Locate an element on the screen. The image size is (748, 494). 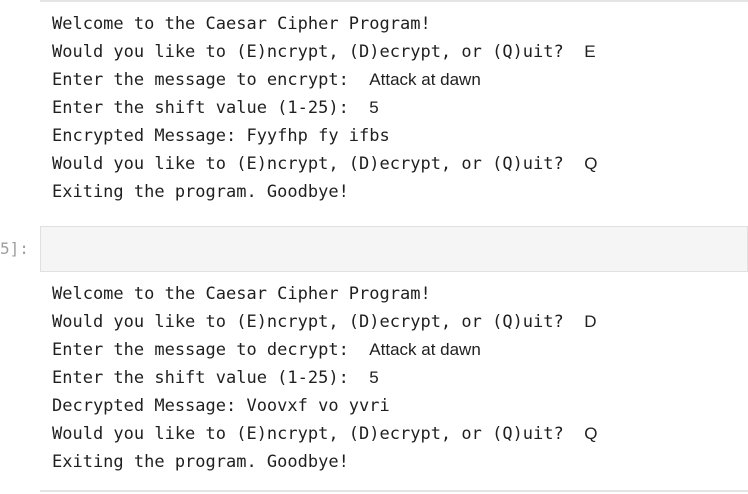
cell-execution-count: 5]: is located at coordinates (14, 248).